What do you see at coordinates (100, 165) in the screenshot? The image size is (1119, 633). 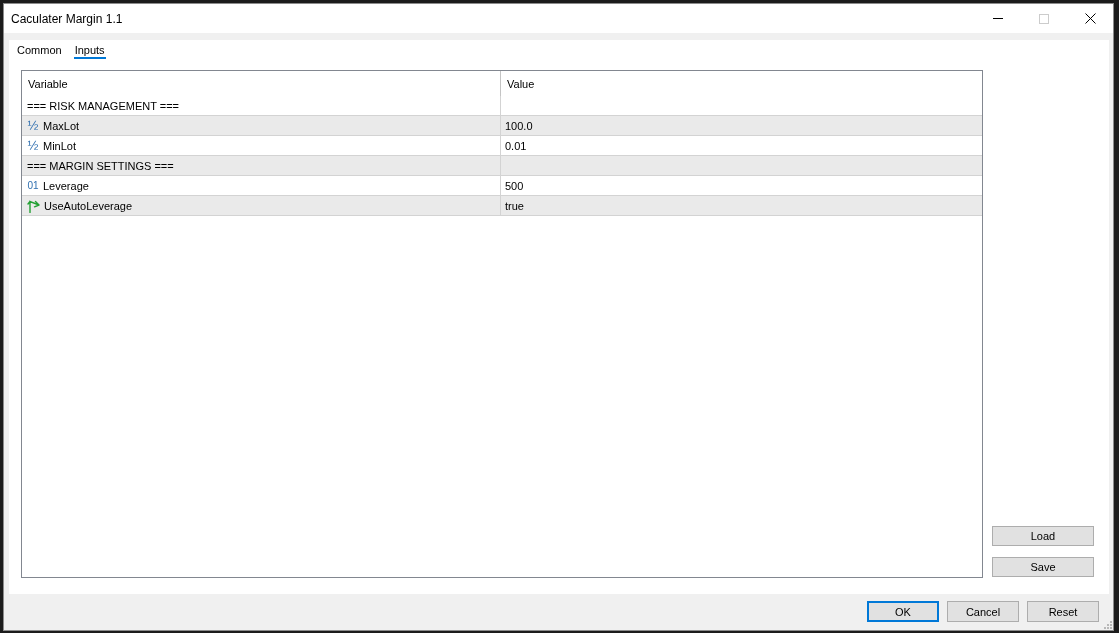 I see `group-heading: === MARGIN SETTINGS ===` at bounding box center [100, 165].